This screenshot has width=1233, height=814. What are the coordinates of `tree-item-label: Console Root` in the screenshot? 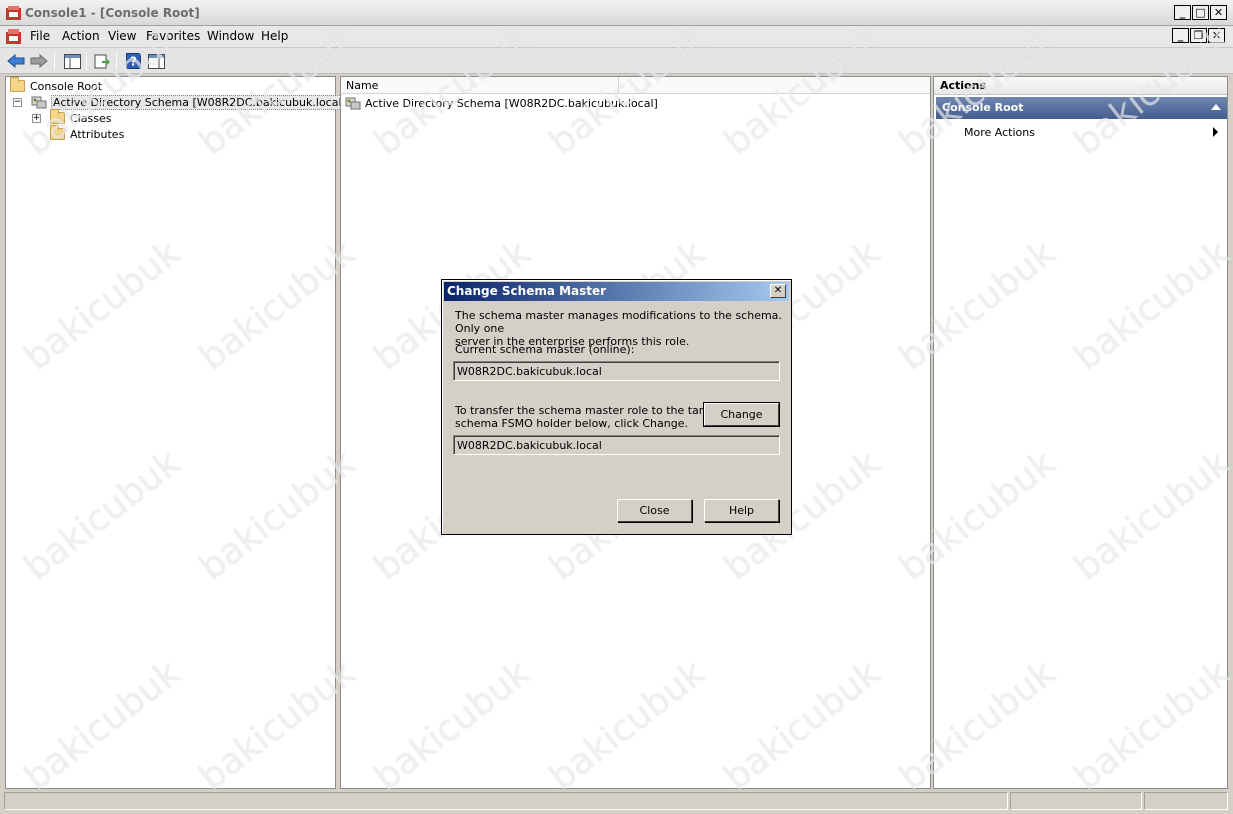 It's located at (66, 86).